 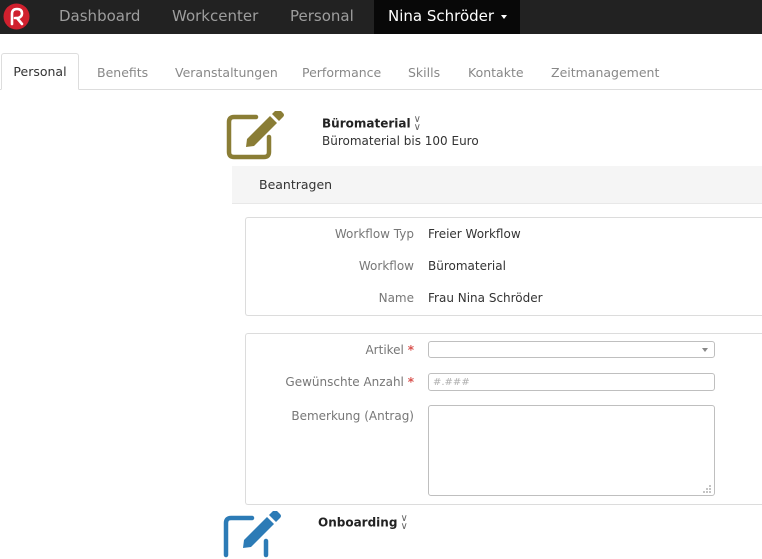 What do you see at coordinates (571, 450) in the screenshot?
I see `bemerkung-textarea` at bounding box center [571, 450].